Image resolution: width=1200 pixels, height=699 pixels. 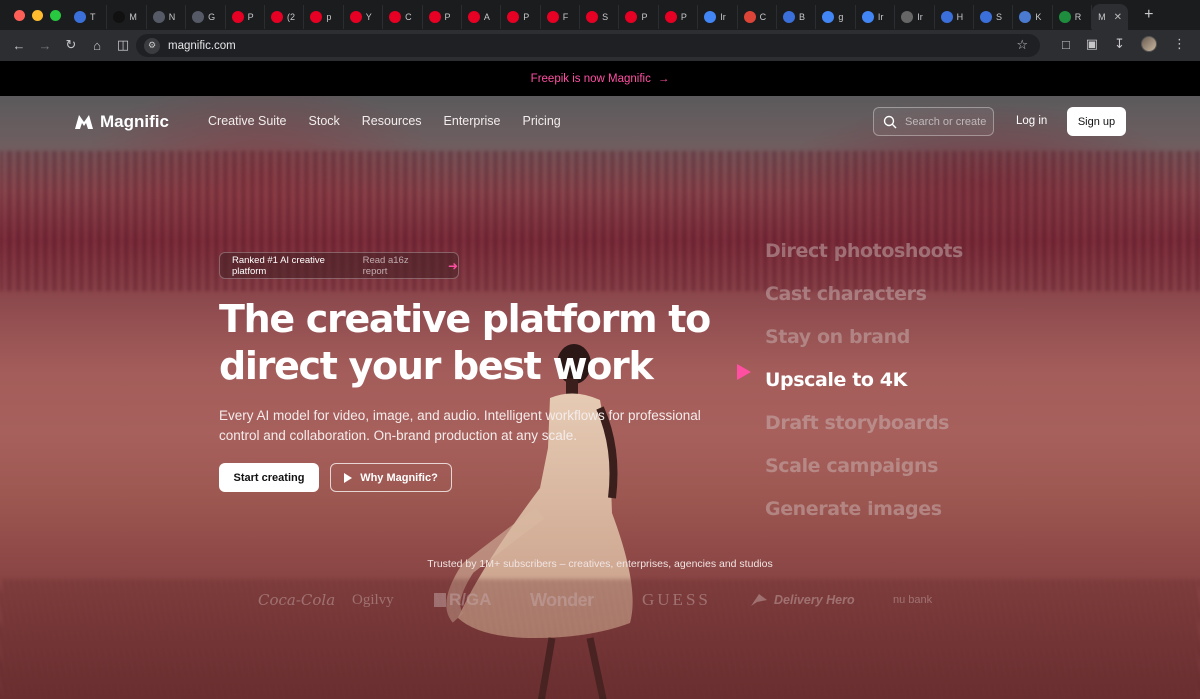 I want to click on rotator-item: Stay on brand, so click(x=864, y=336).